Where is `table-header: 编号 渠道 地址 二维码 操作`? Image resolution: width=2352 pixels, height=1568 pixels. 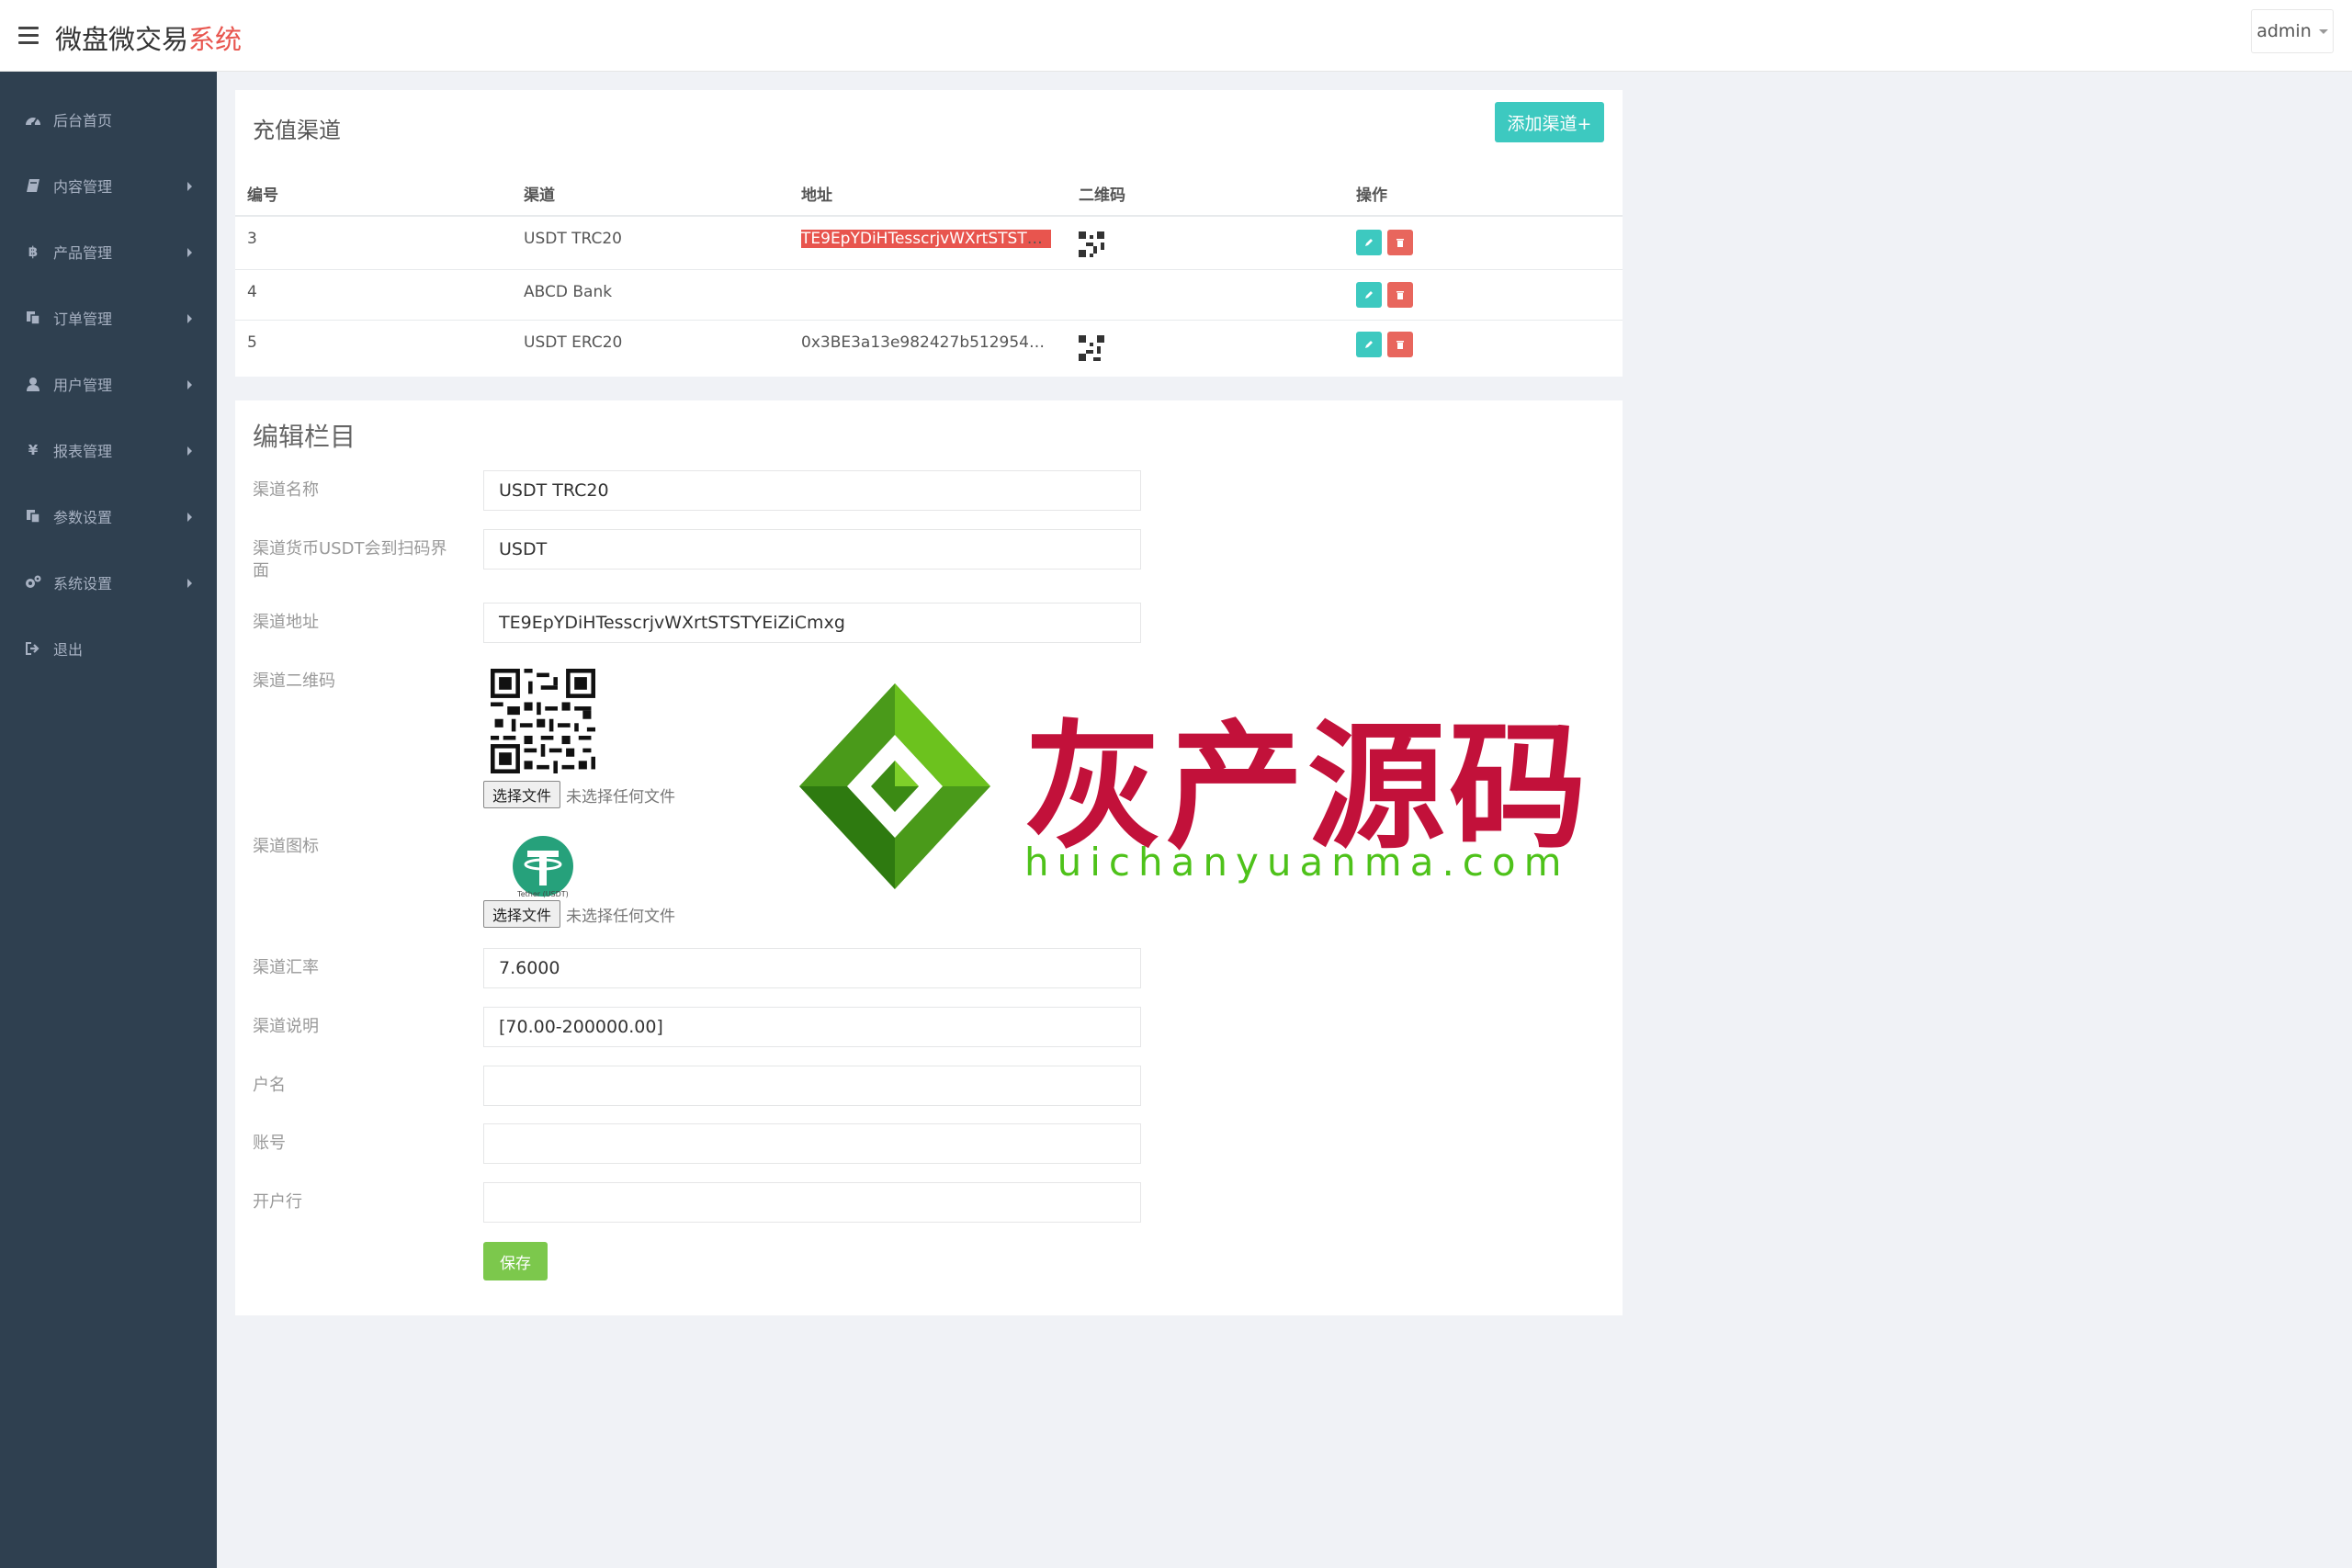
table-header: 编号 渠道 地址 二维码 操作 is located at coordinates (929, 194).